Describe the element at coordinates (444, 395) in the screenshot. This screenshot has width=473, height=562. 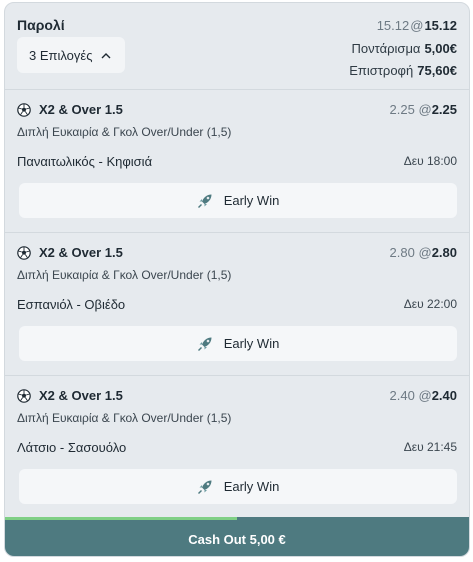
I see `selection-odds-new: 2.40` at that location.